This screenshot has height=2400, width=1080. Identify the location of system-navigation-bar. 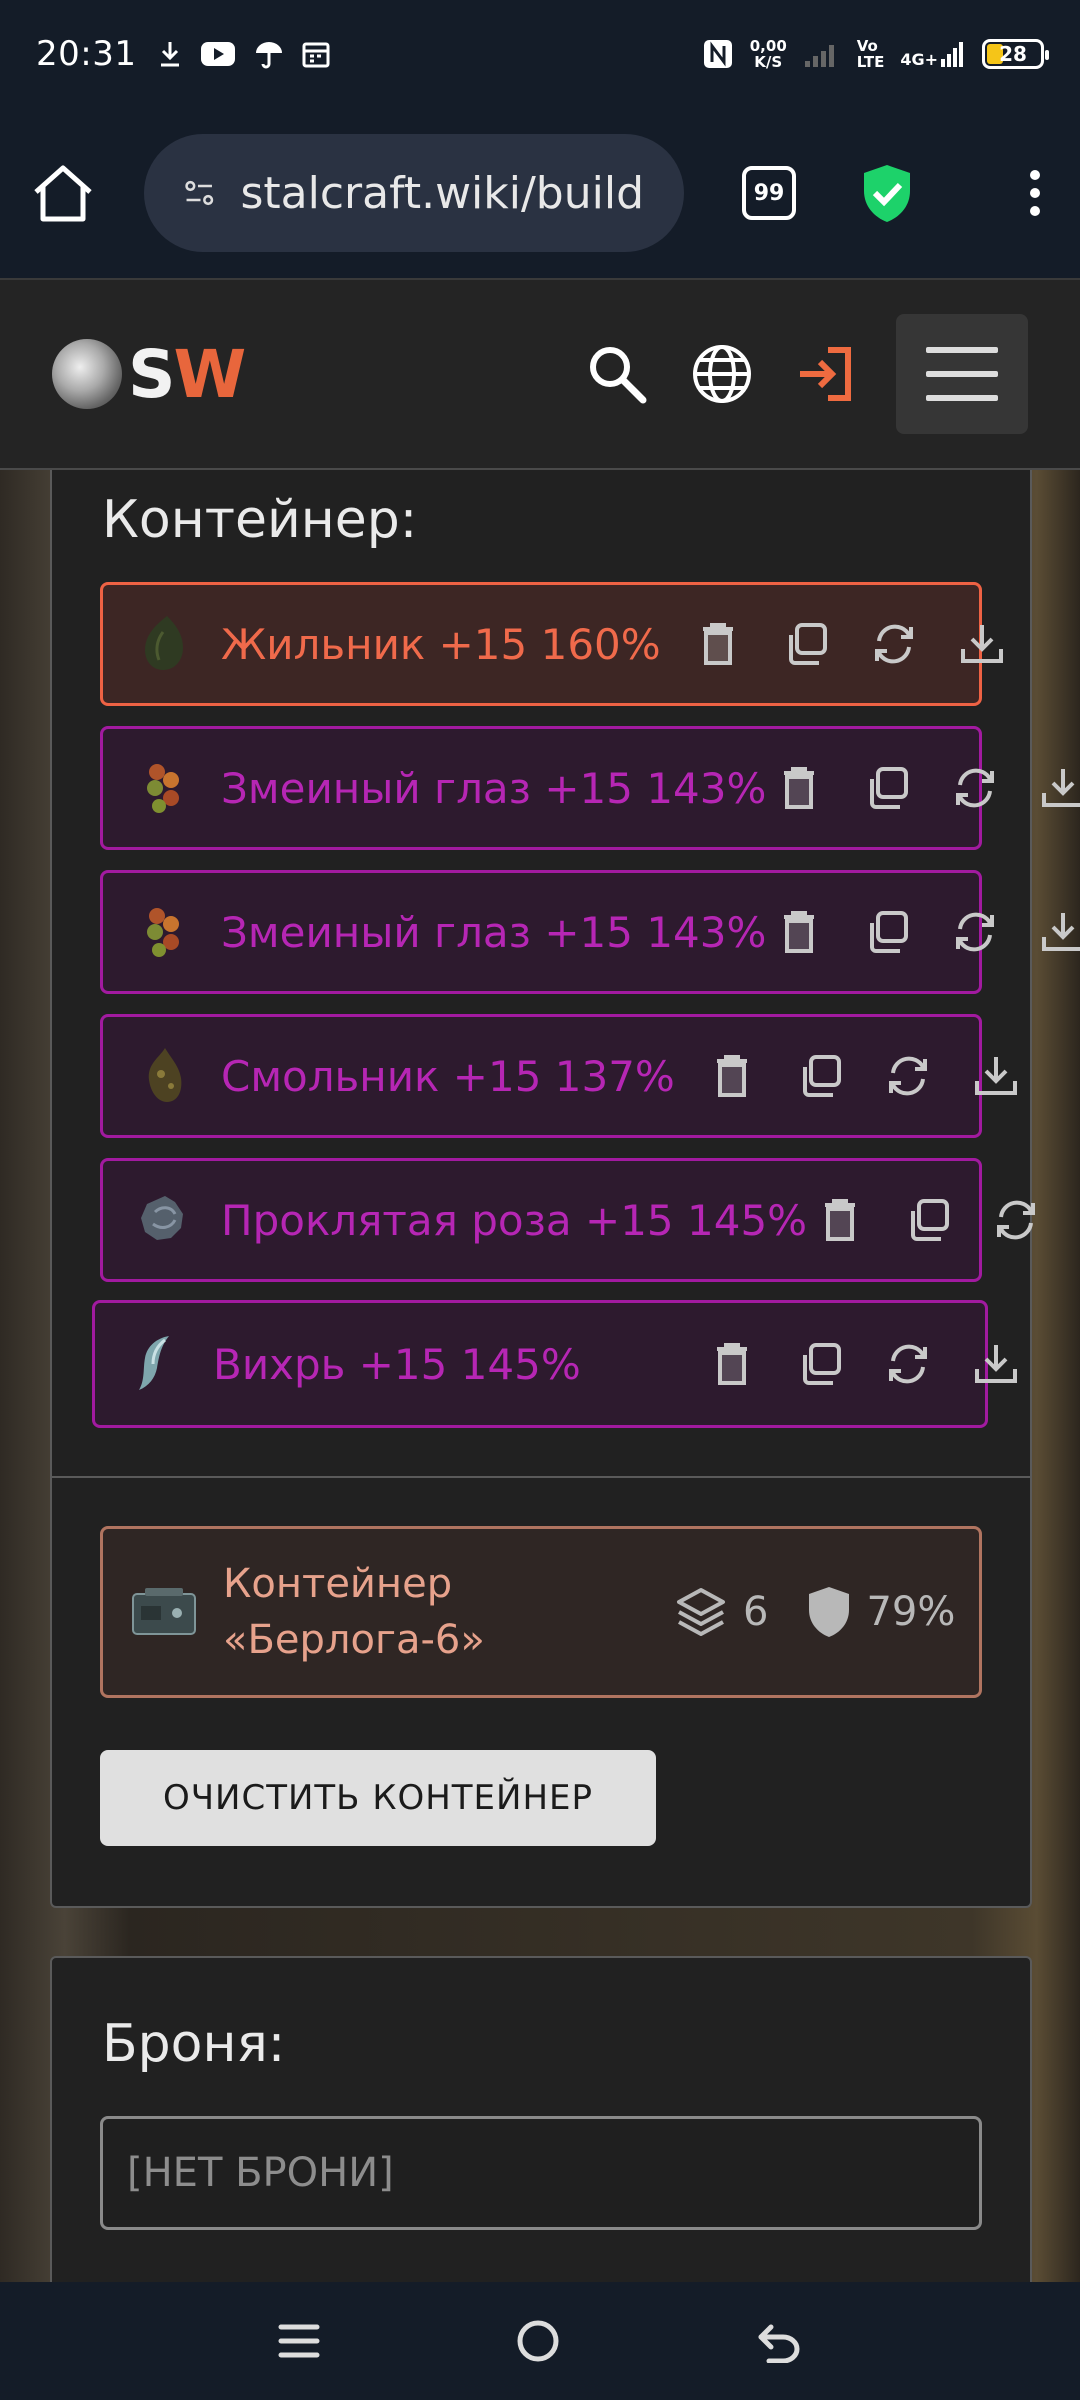
(540, 2341).